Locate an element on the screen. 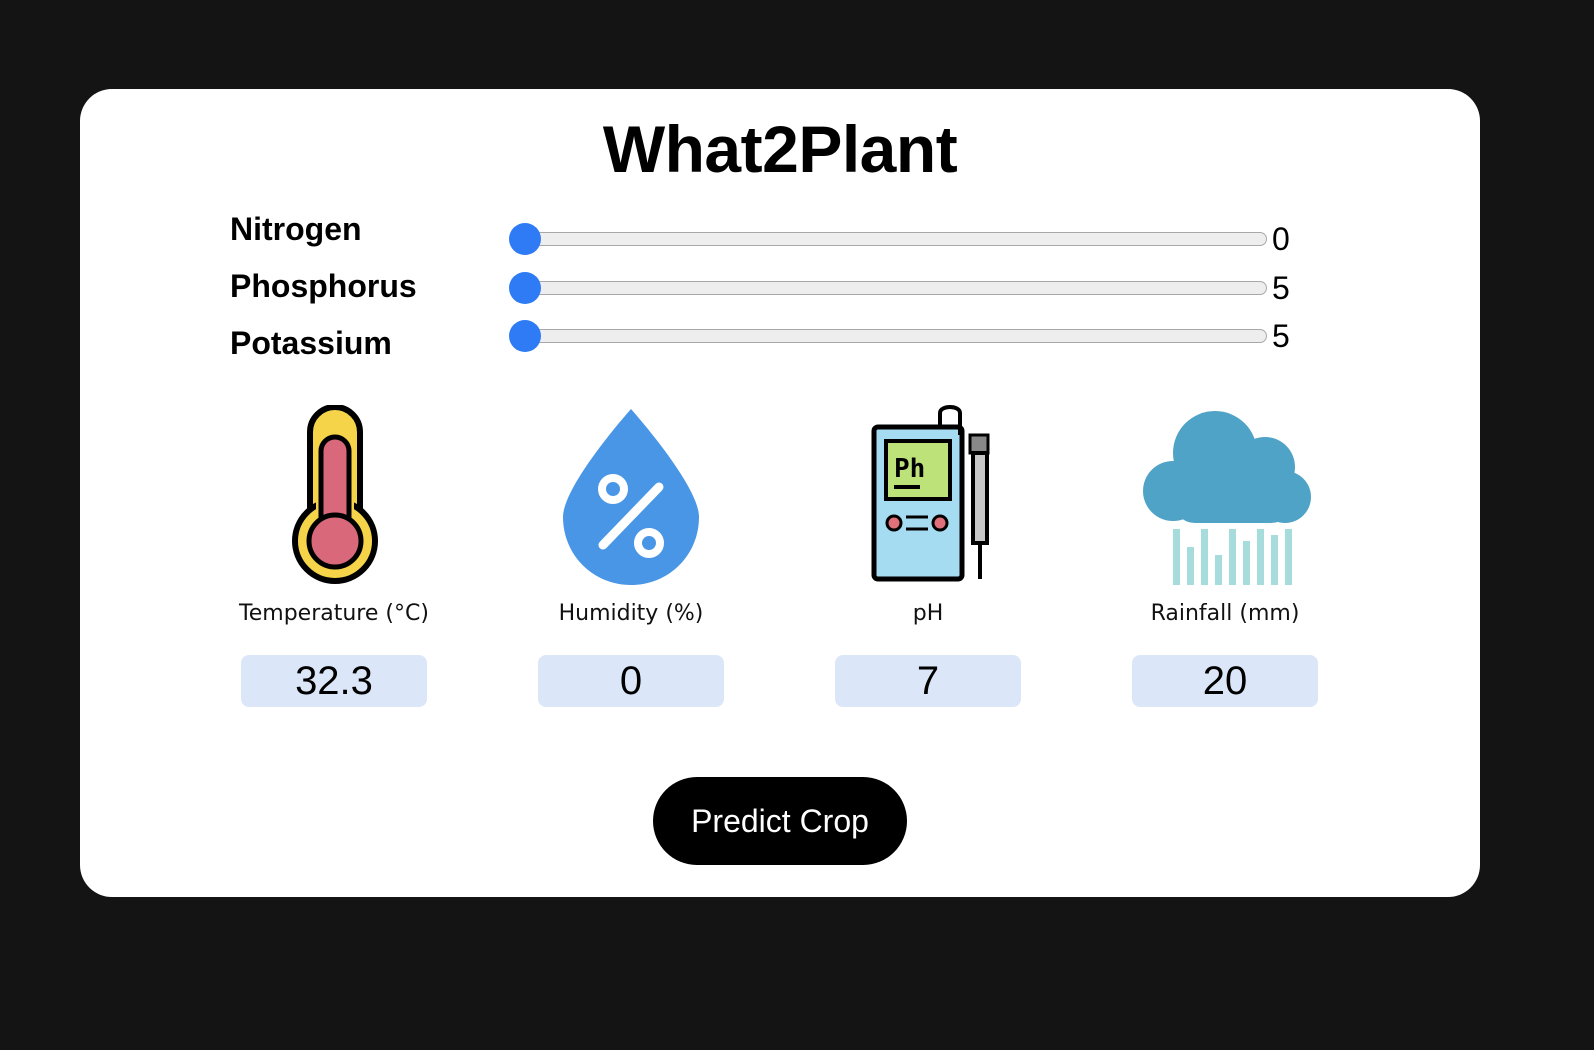  metric-temperature: Temperature (°C) 32.3 is located at coordinates (334, 605).